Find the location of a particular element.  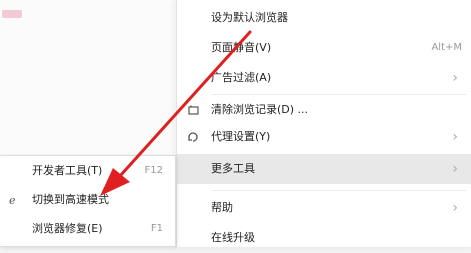

menu-item-label: 代理设置(Y) is located at coordinates (241, 136).